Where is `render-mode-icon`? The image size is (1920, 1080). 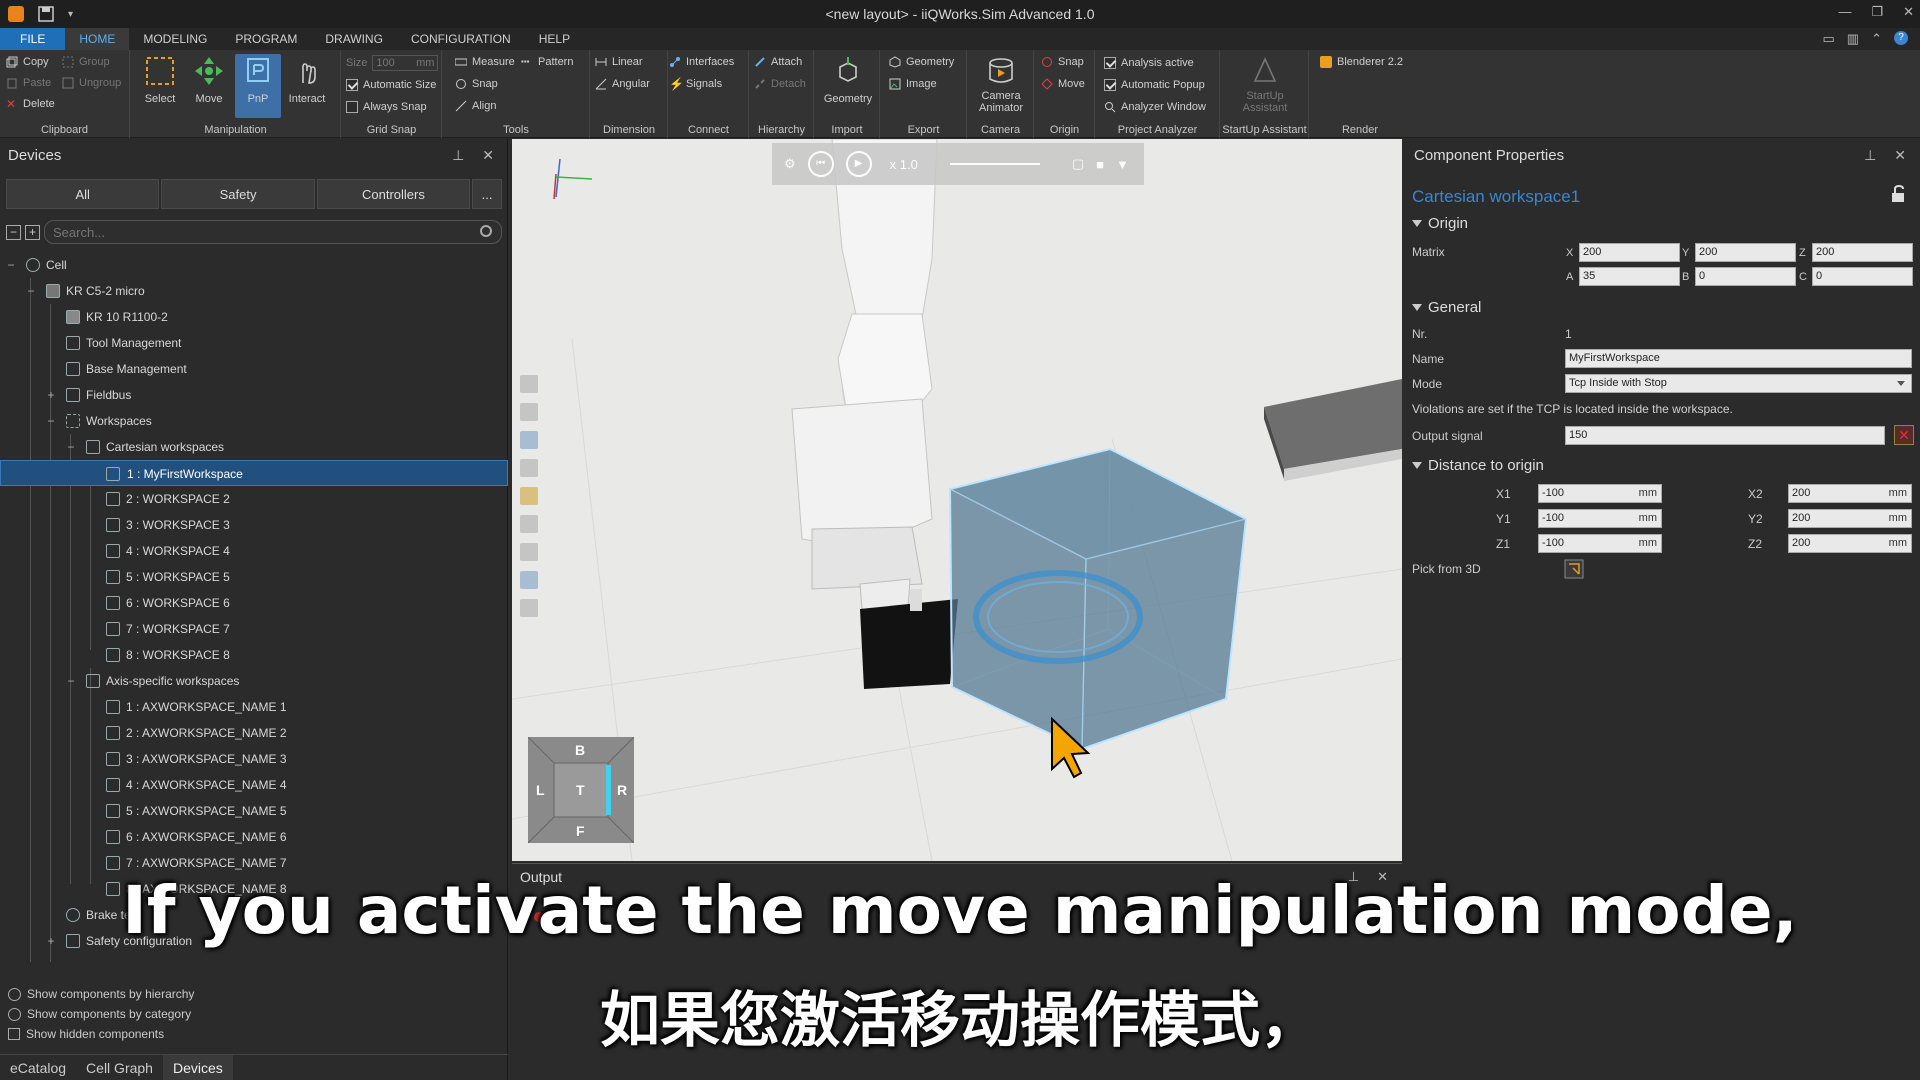 render-mode-icon is located at coordinates (529, 496).